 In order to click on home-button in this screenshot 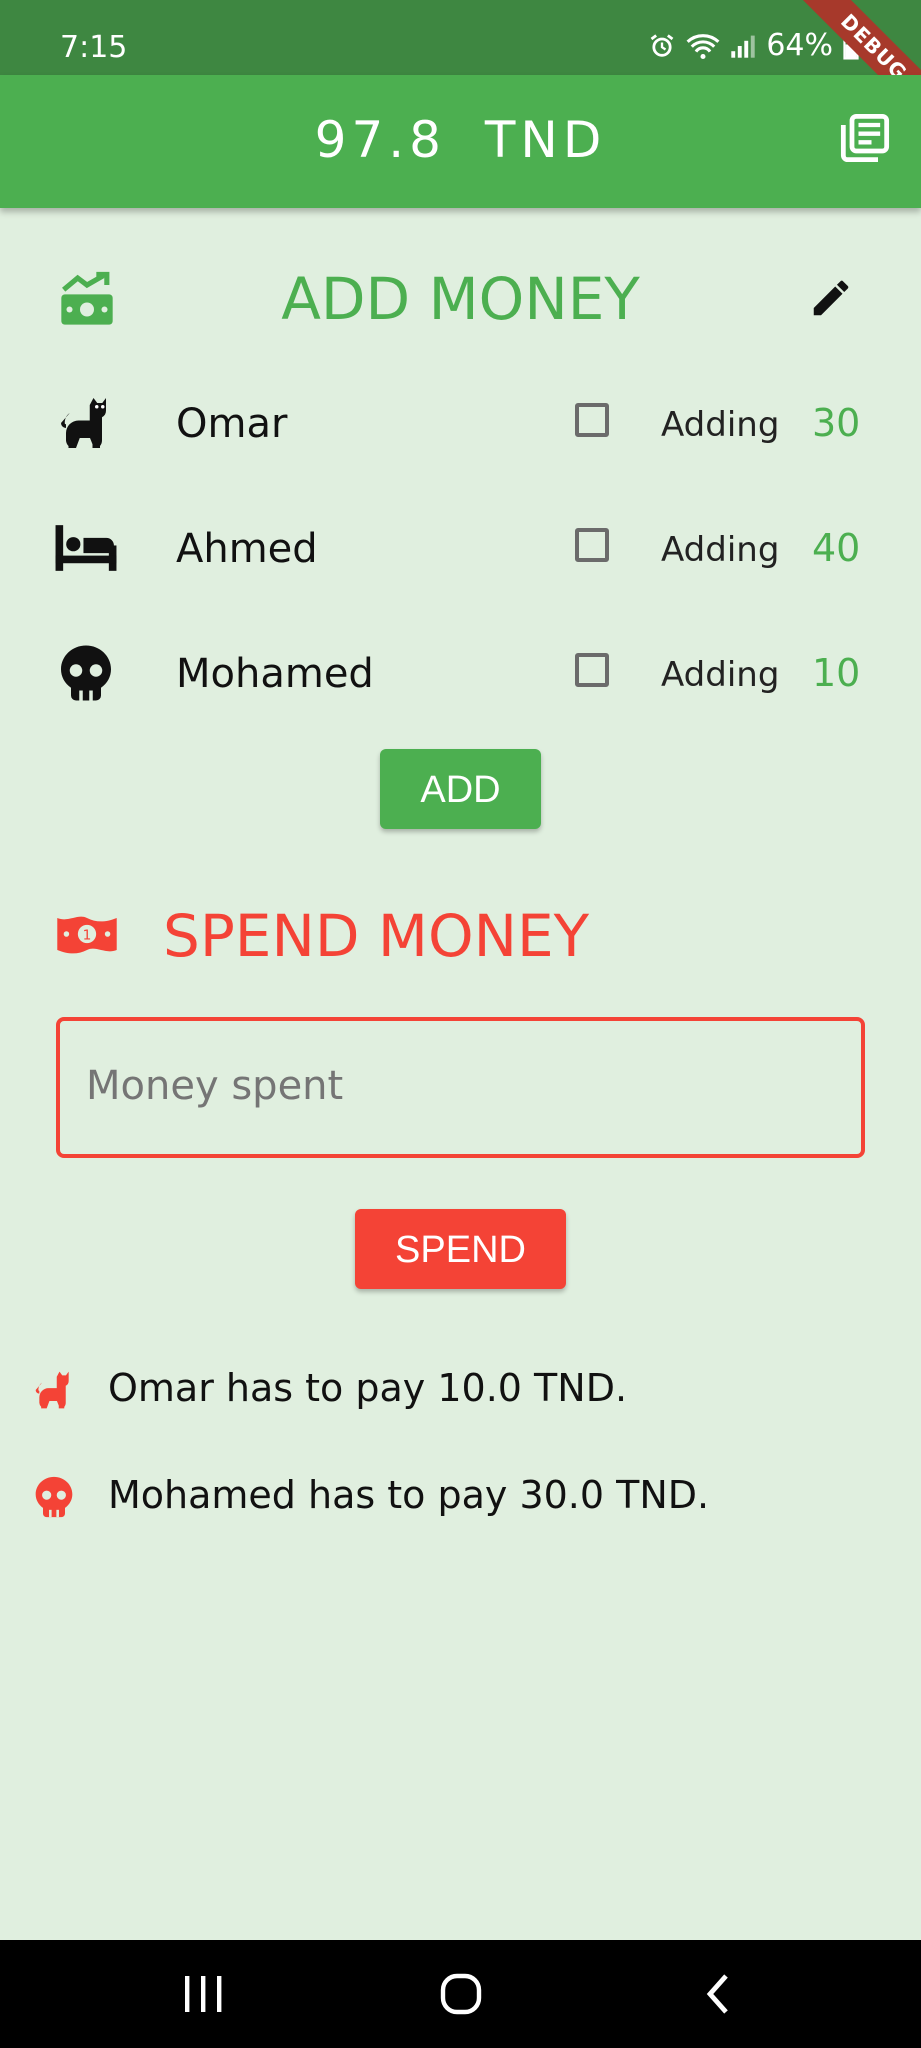, I will do `click(461, 1994)`.